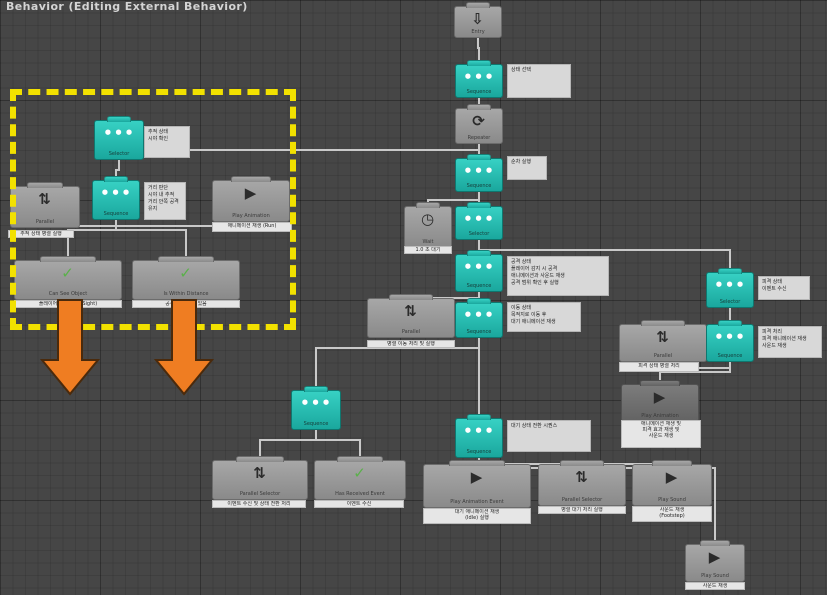  I want to click on entry-icon: ⇩, so click(478, 19).